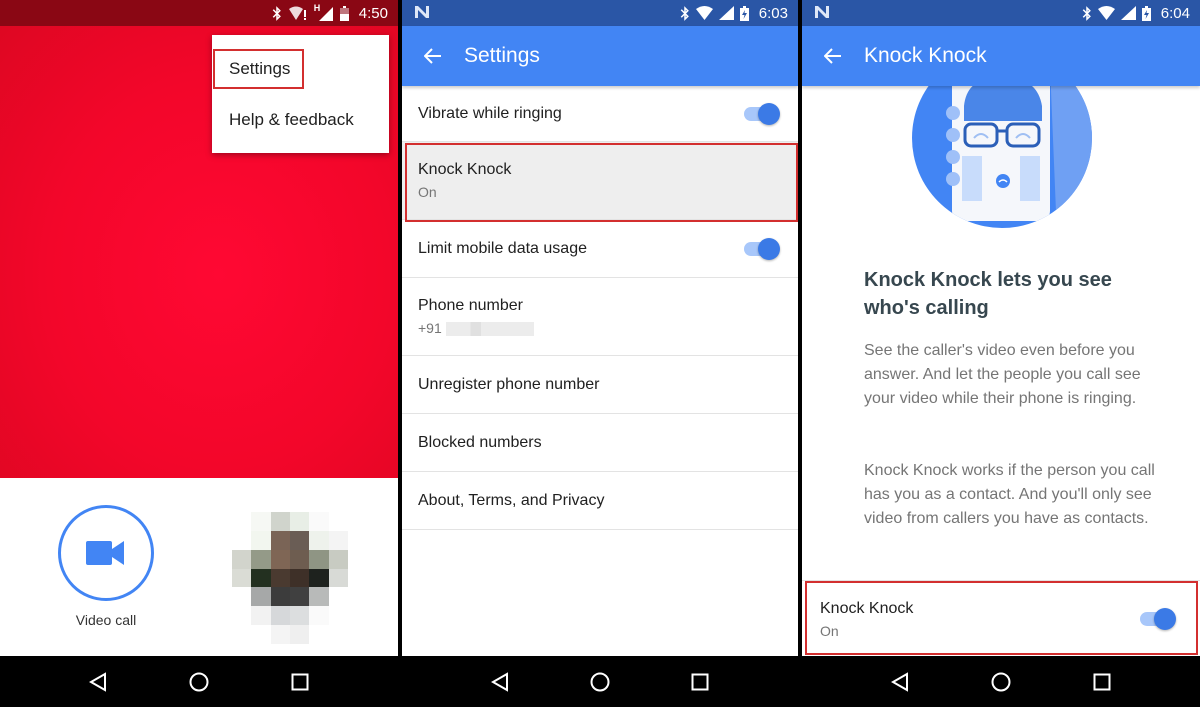 The width and height of the screenshot is (1200, 707). I want to click on setting-about-terms-privacy: About, Terms, and Privacy, so click(600, 501).